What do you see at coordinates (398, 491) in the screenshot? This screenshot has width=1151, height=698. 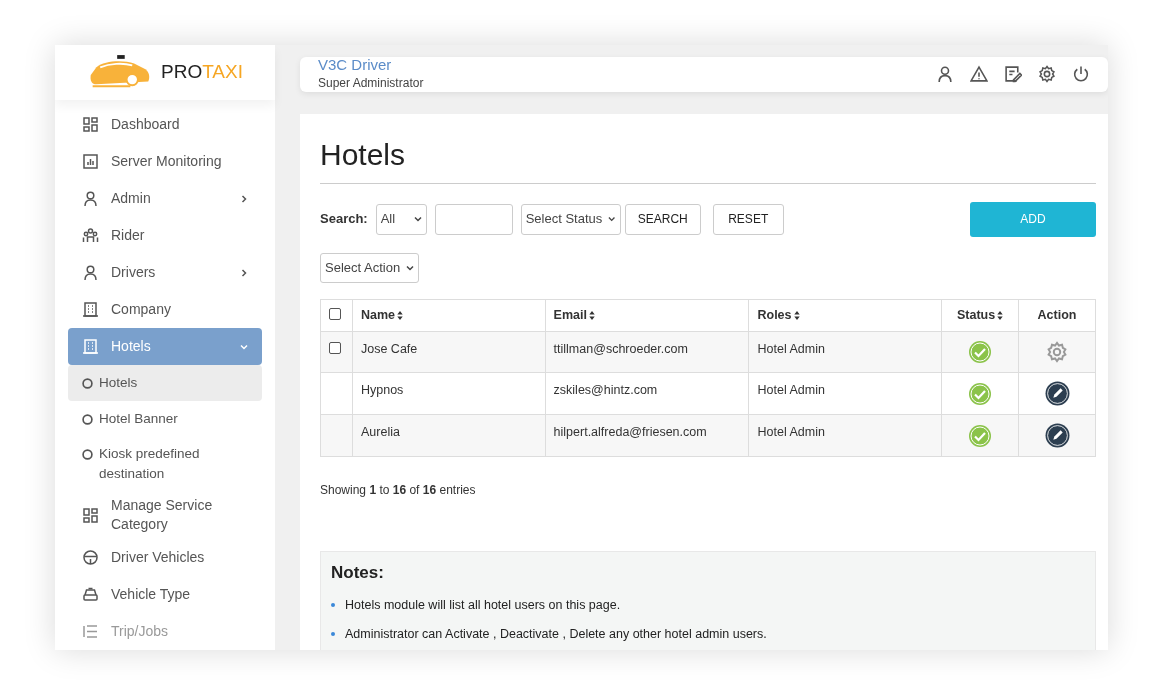 I see `entries-summary: Showing 1 to 16 of 16 entries` at bounding box center [398, 491].